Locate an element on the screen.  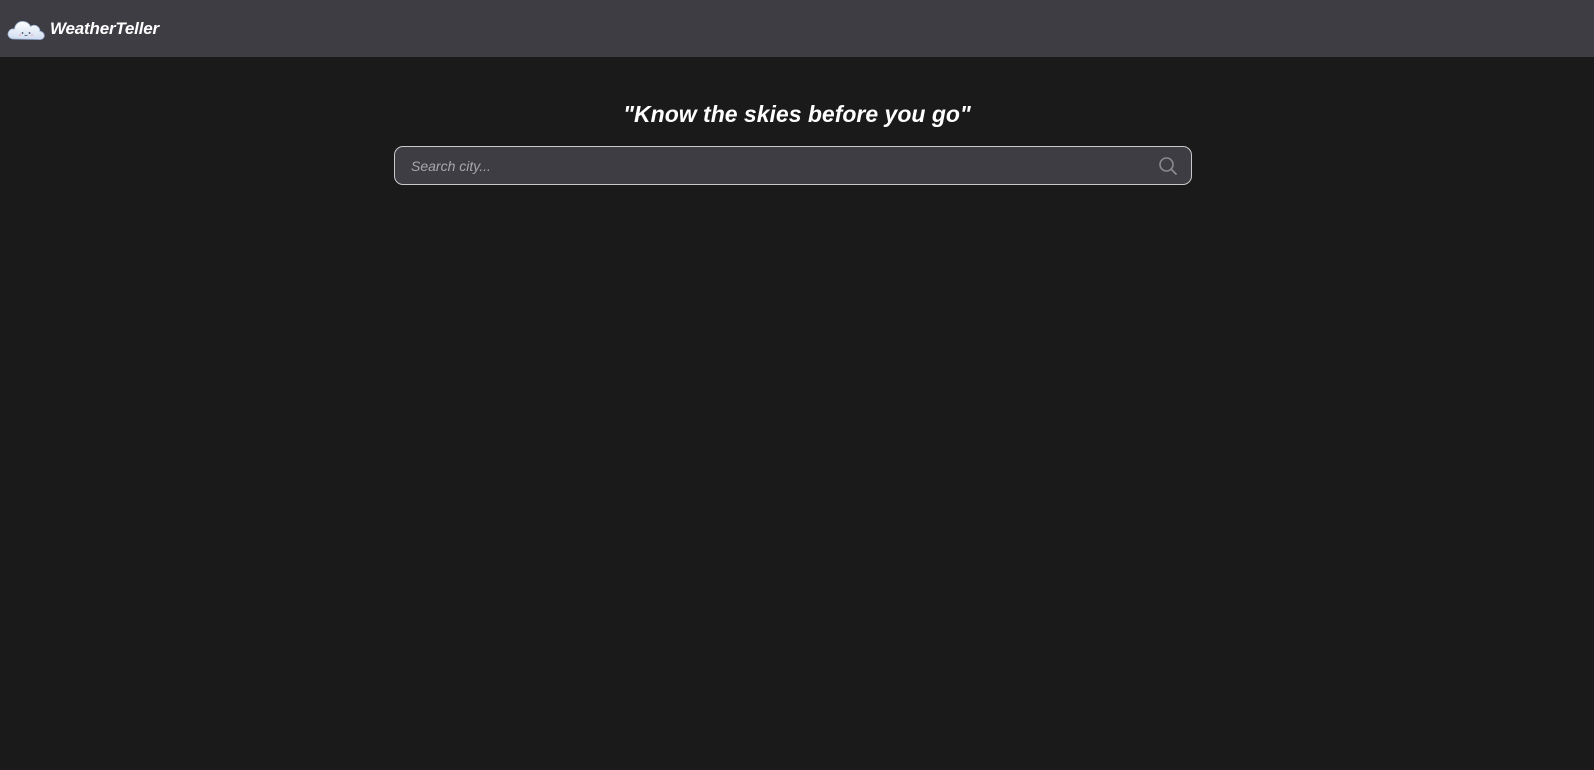
page-tagline: "Know the skies before you go" is located at coordinates (797, 114).